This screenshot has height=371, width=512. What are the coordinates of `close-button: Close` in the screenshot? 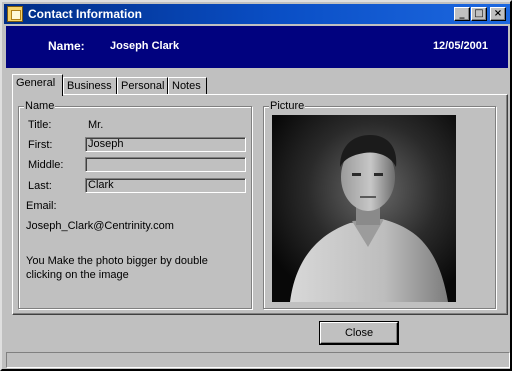 It's located at (359, 333).